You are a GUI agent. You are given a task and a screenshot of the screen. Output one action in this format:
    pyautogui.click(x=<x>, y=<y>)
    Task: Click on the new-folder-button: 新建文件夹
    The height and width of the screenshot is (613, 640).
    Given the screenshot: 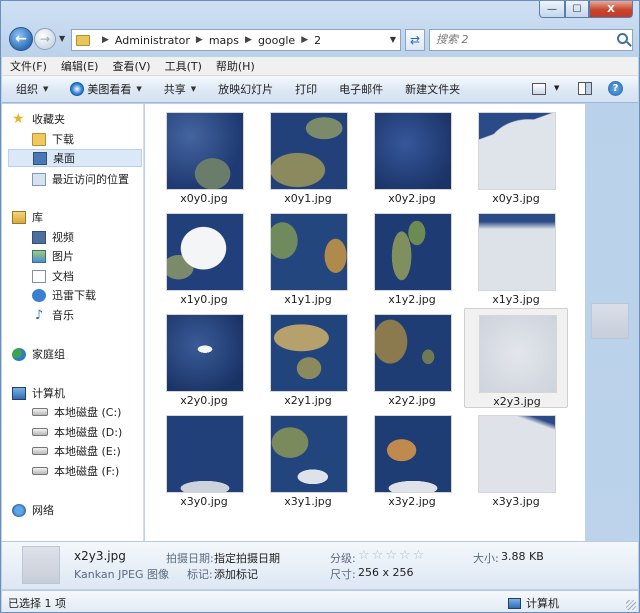 What is the action you would take?
    pyautogui.click(x=432, y=89)
    